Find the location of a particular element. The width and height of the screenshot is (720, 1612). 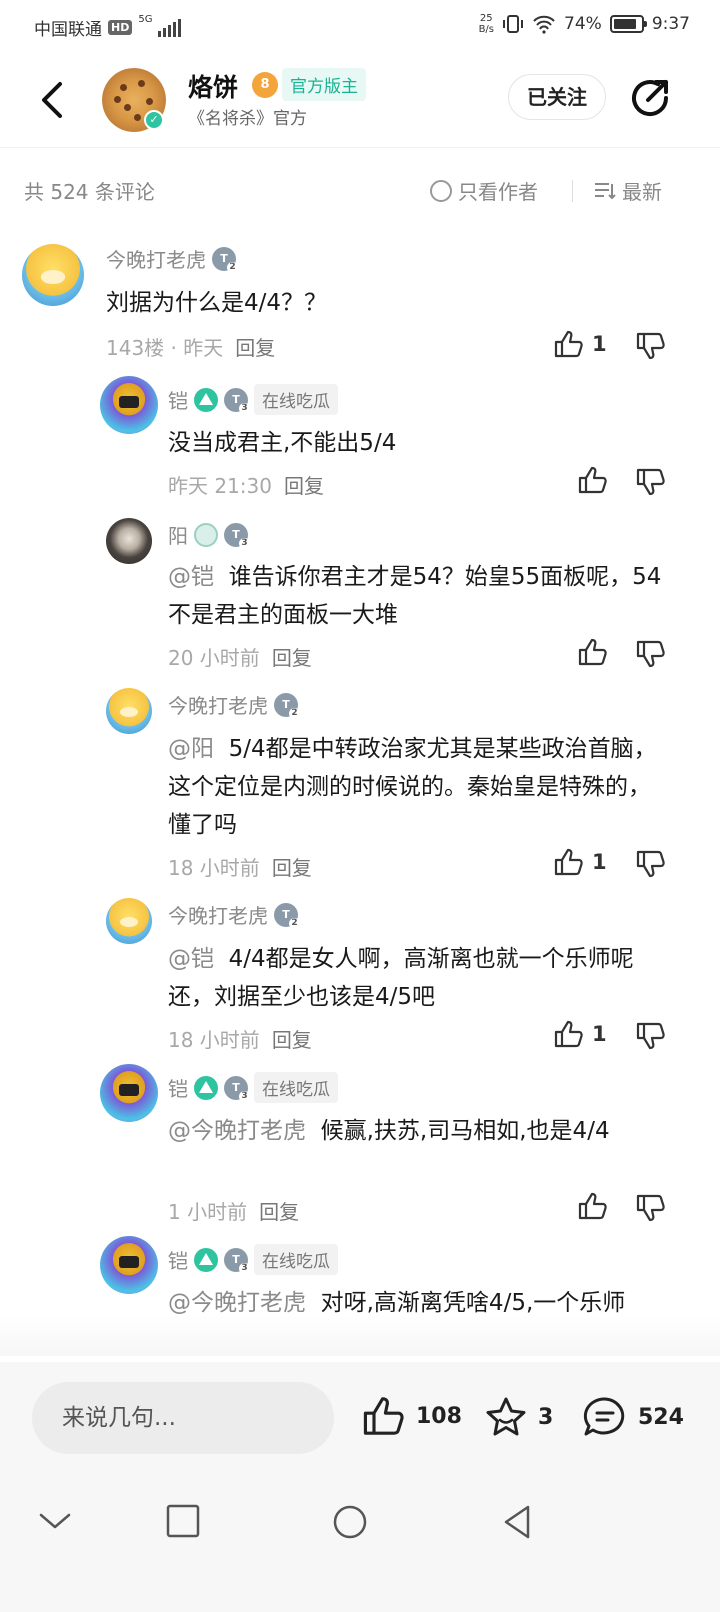

post-like-button: 108 is located at coordinates (412, 1416).